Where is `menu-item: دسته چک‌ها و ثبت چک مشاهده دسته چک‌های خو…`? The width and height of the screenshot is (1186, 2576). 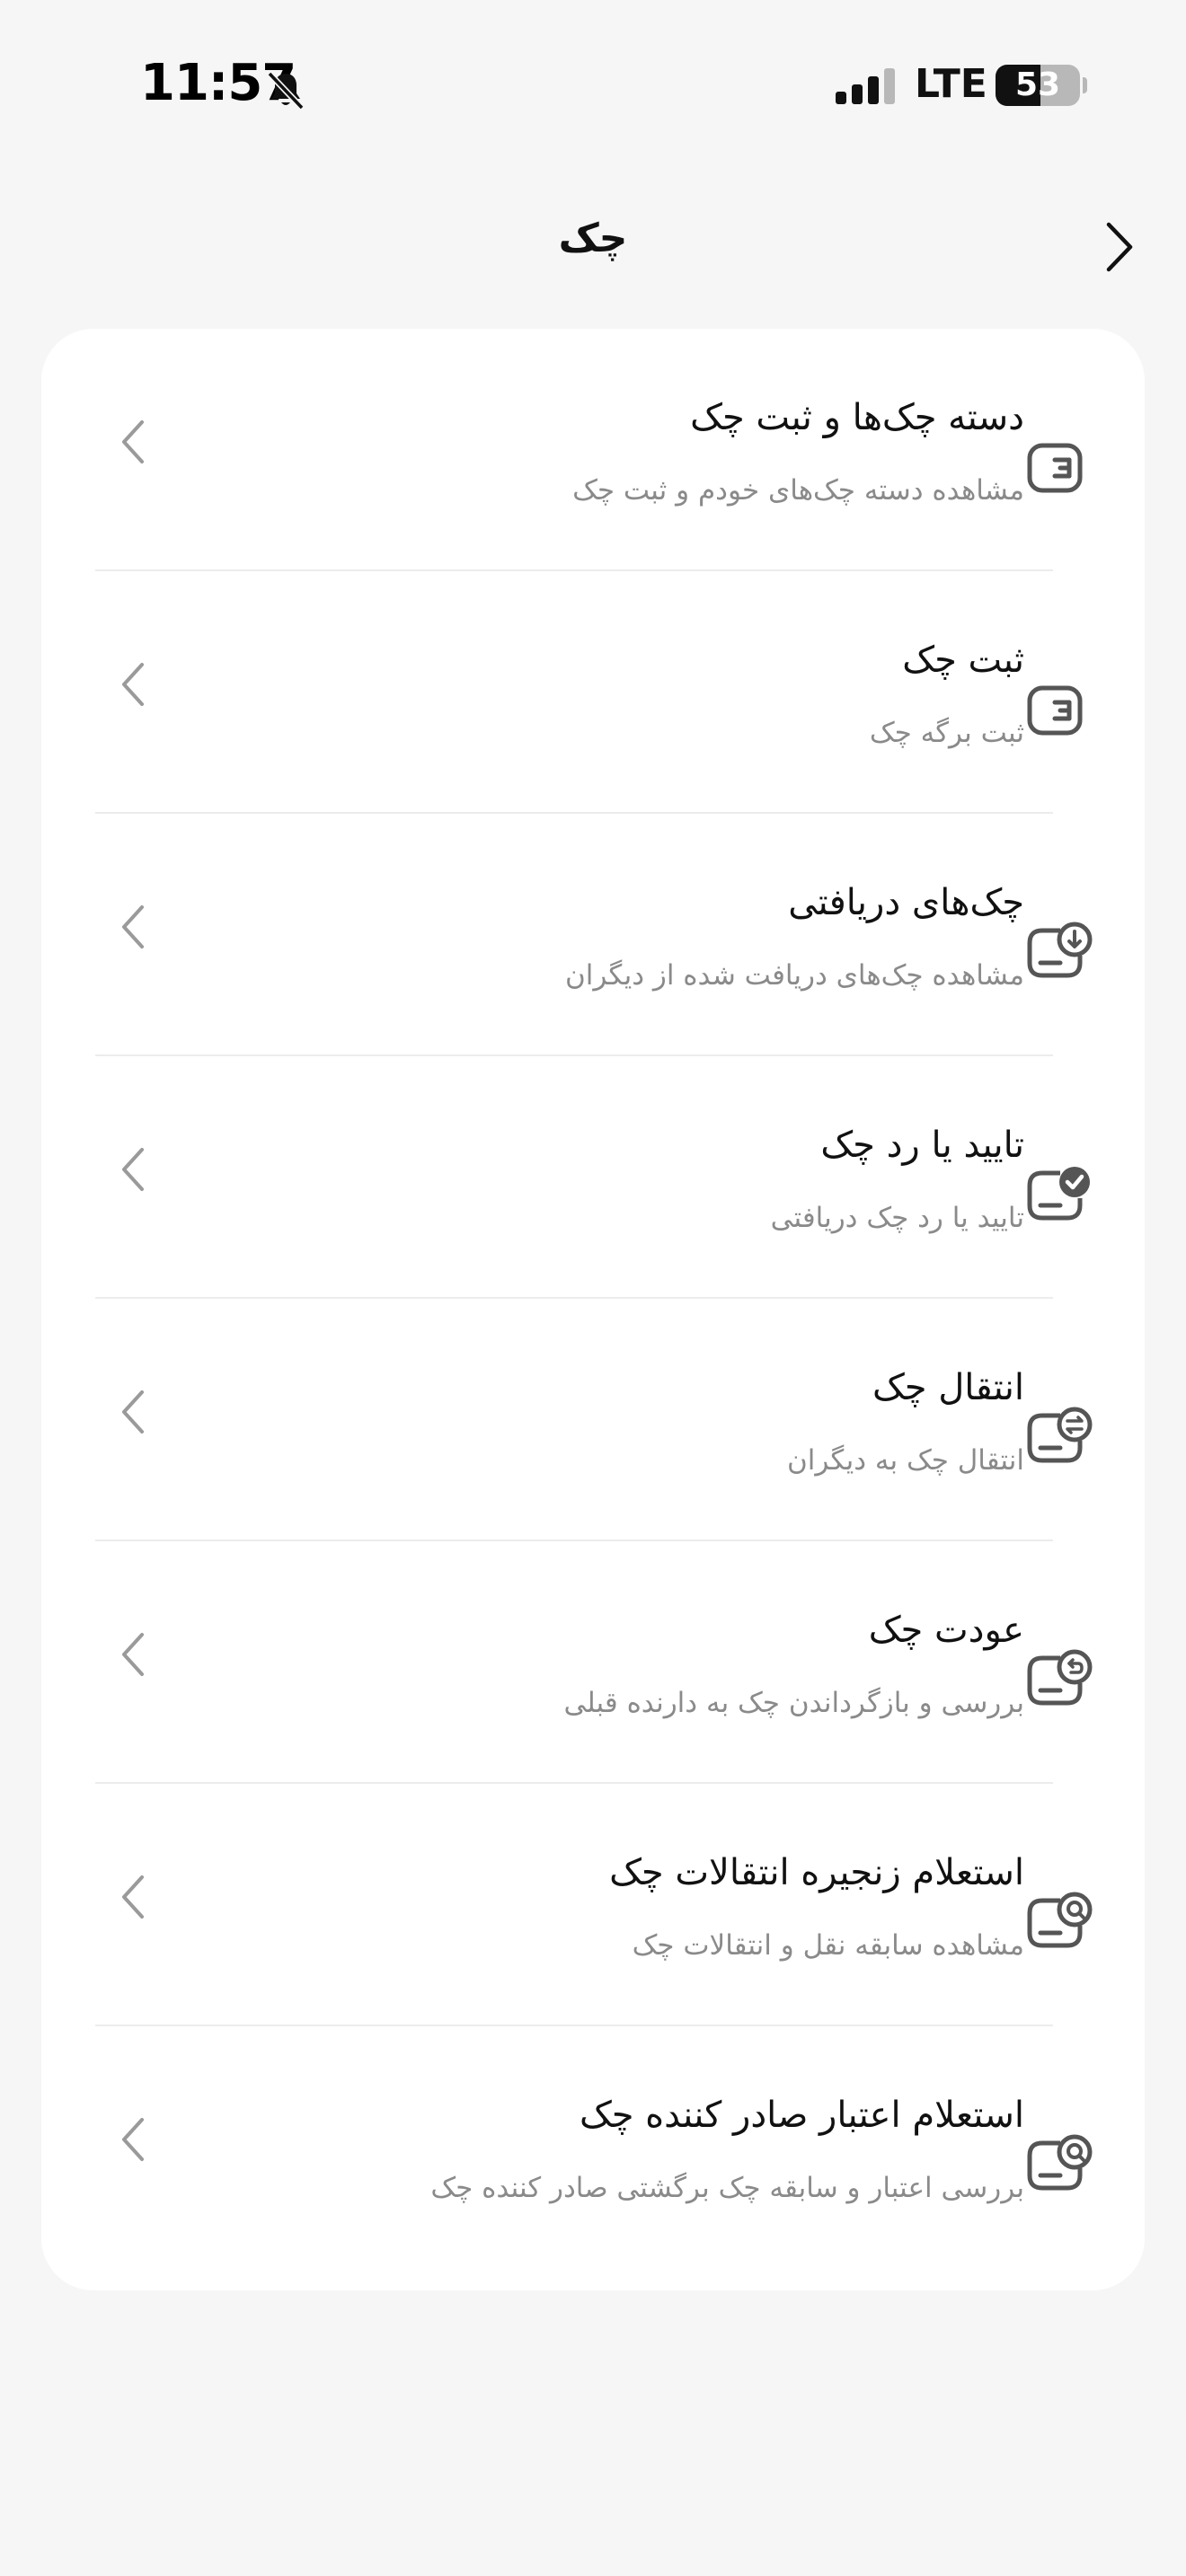 menu-item: دسته چک‌ها و ثبت چک مشاهده دسته چک‌های خو… is located at coordinates (593, 450).